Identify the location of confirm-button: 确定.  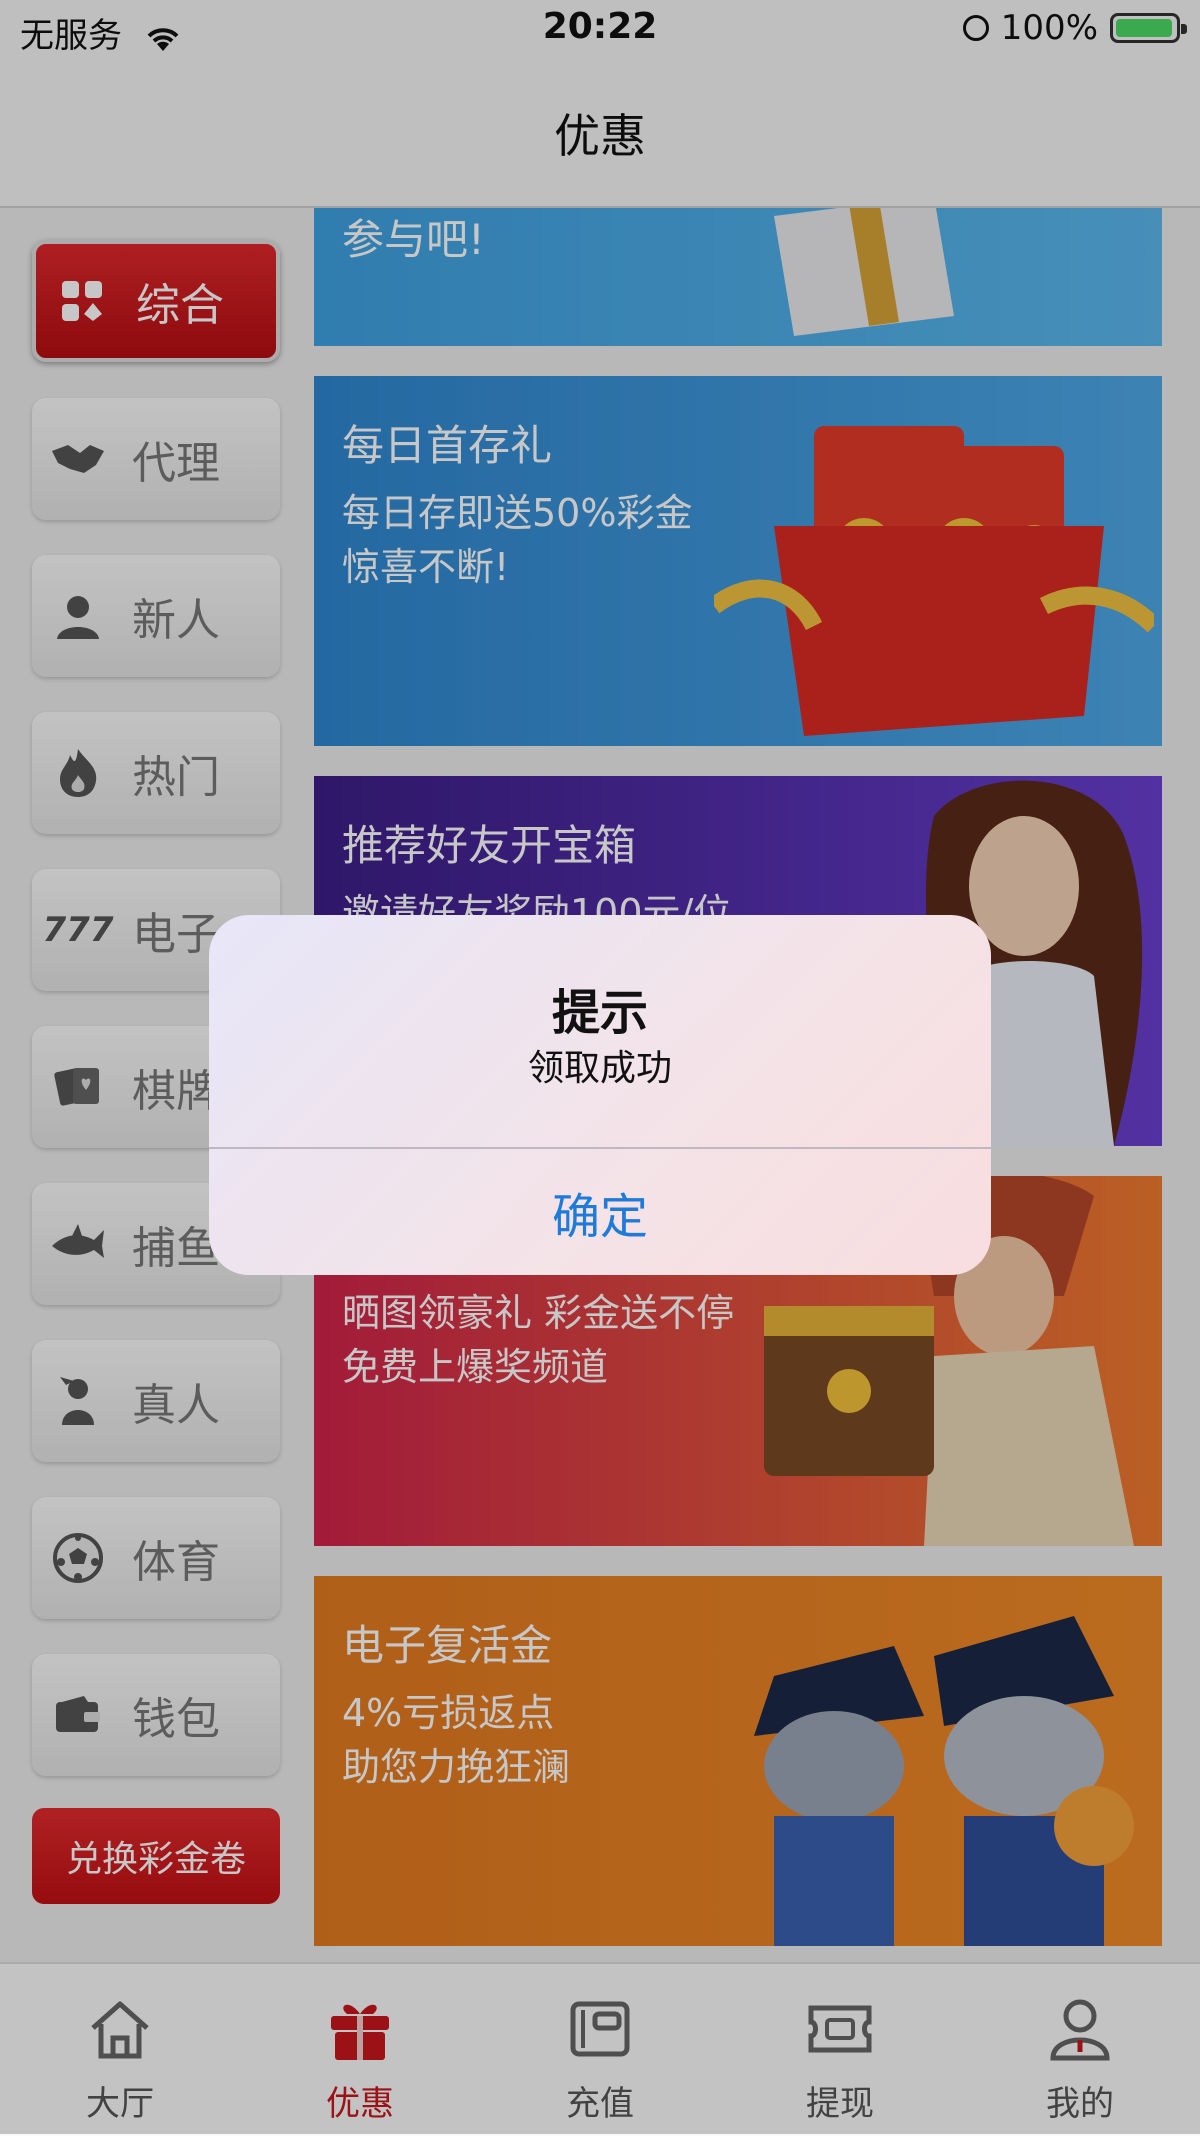
(600, 1212).